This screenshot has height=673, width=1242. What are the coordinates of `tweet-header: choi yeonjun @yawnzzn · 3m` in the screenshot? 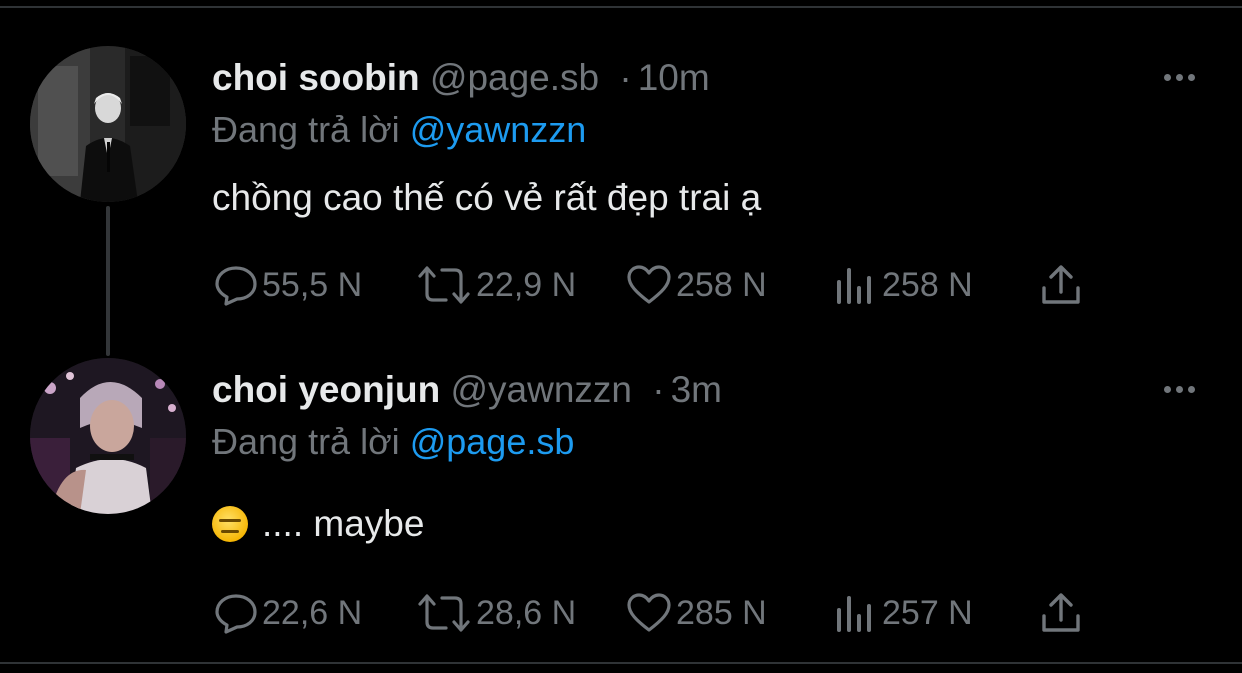 It's located at (467, 390).